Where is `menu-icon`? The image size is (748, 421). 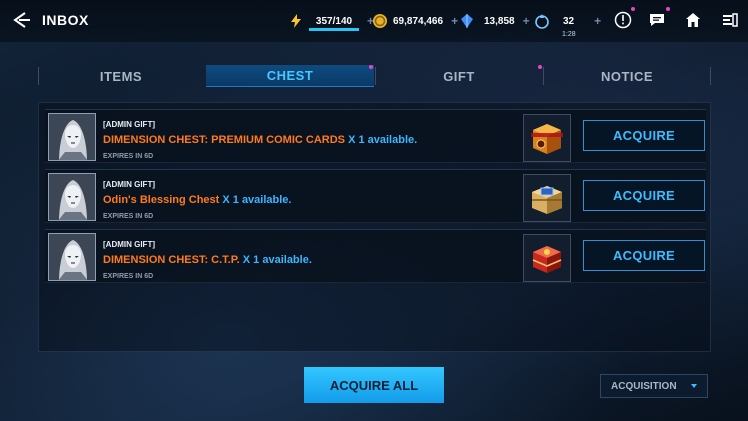
menu-icon is located at coordinates (730, 20).